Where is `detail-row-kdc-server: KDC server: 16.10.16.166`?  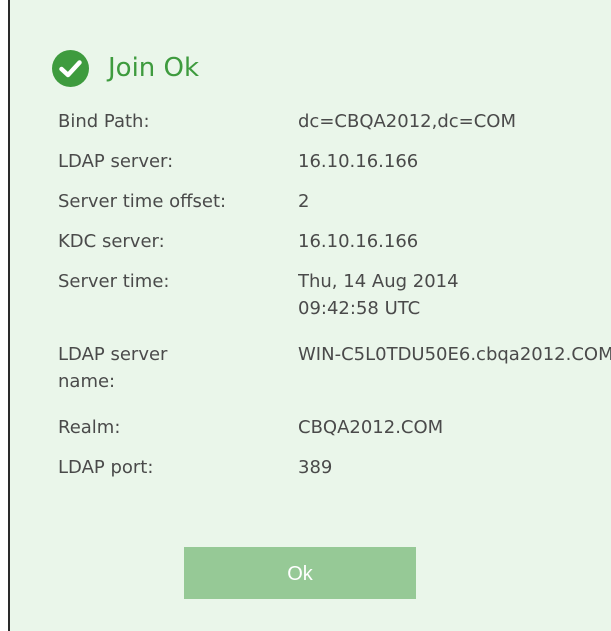 detail-row-kdc-server: KDC server: 16.10.16.166 is located at coordinates (334, 243).